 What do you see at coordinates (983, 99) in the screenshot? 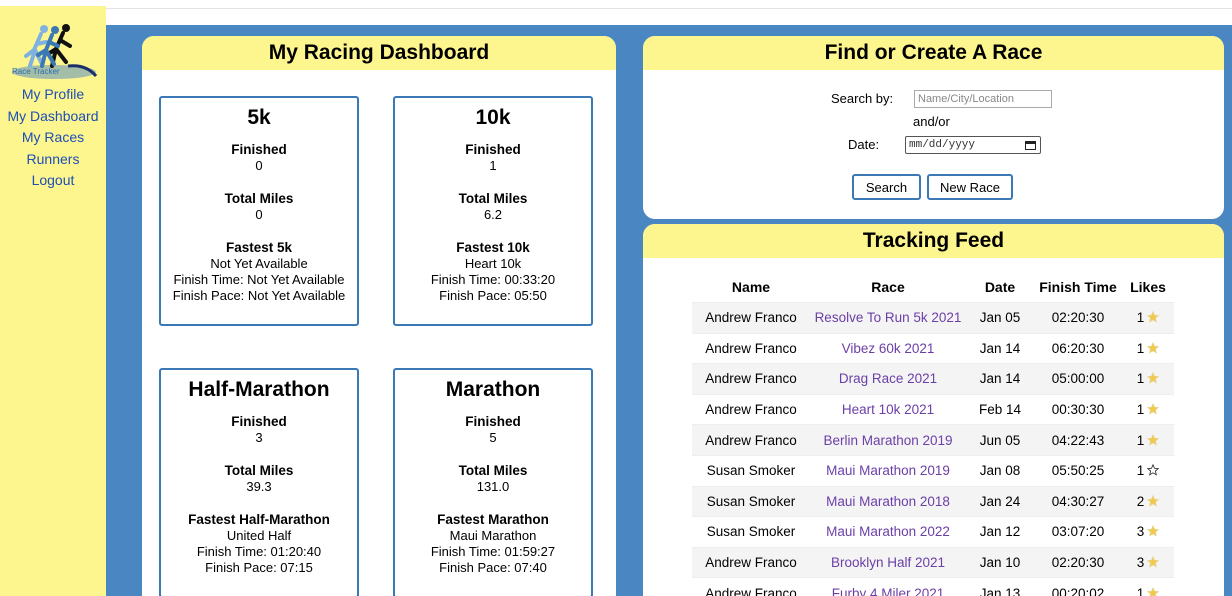
I see `search-input: Name/City/Location` at bounding box center [983, 99].